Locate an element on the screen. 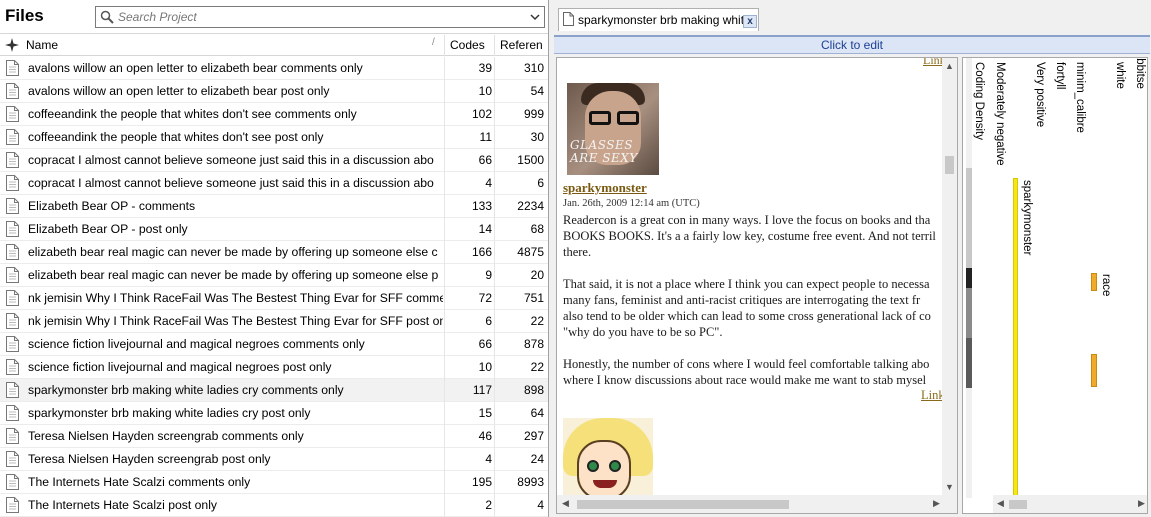  file-references: 310 is located at coordinates (533, 68).